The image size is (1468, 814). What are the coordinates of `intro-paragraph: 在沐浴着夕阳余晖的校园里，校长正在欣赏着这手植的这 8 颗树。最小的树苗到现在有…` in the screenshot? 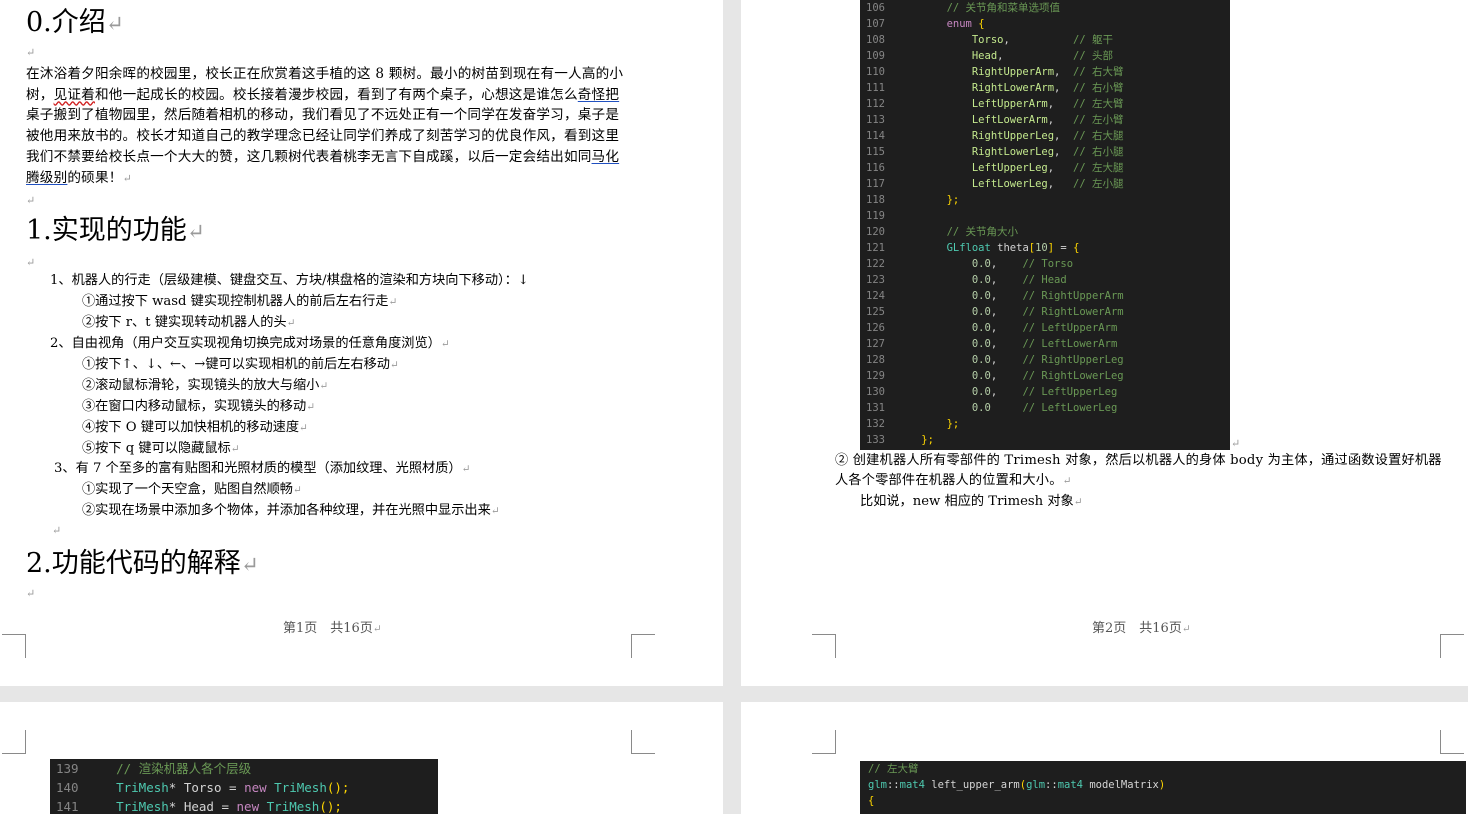 It's located at (325, 126).